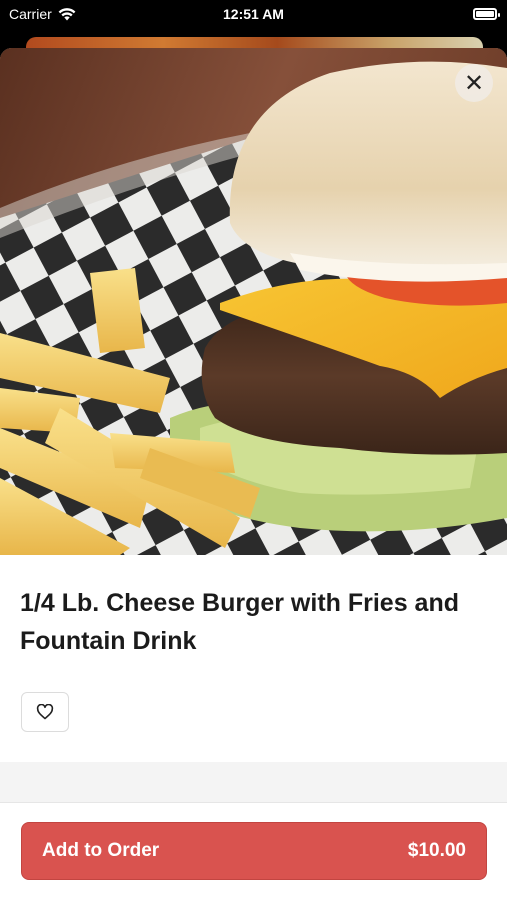  I want to click on favorite-button, so click(45, 712).